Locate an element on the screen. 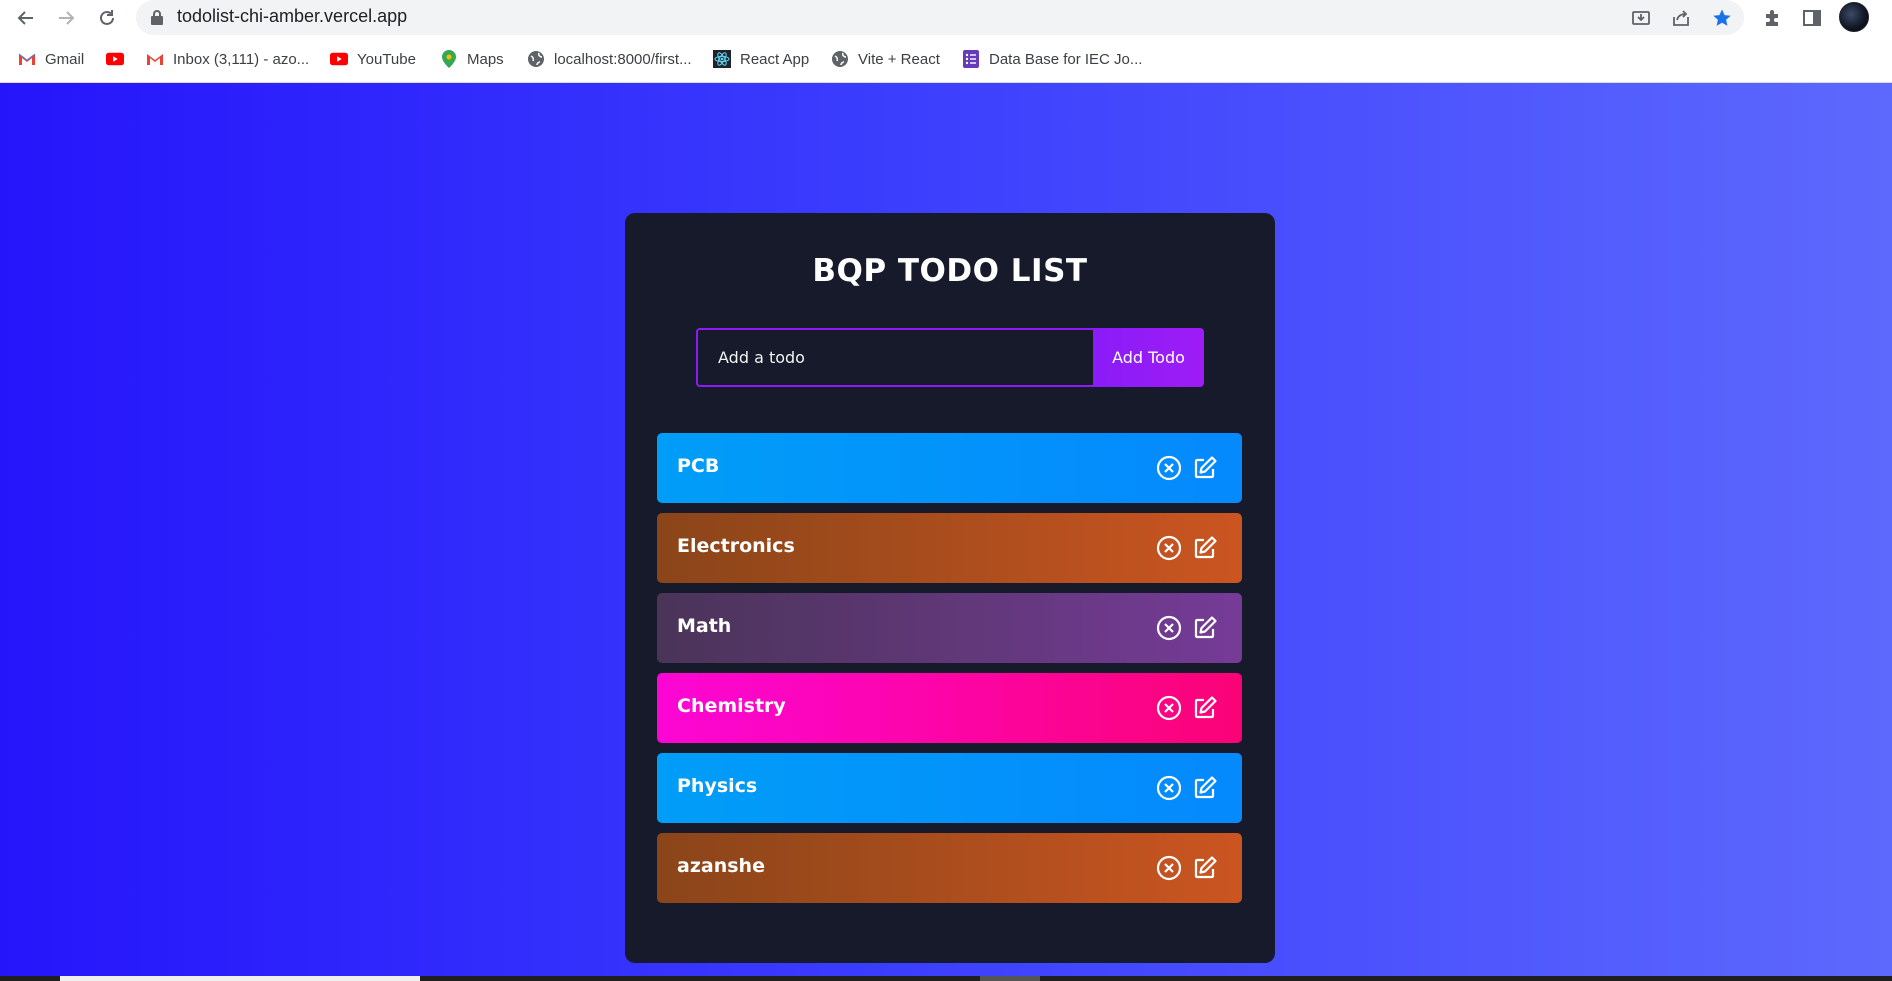 This screenshot has width=1892, height=981. todo-input is located at coordinates (896, 357).